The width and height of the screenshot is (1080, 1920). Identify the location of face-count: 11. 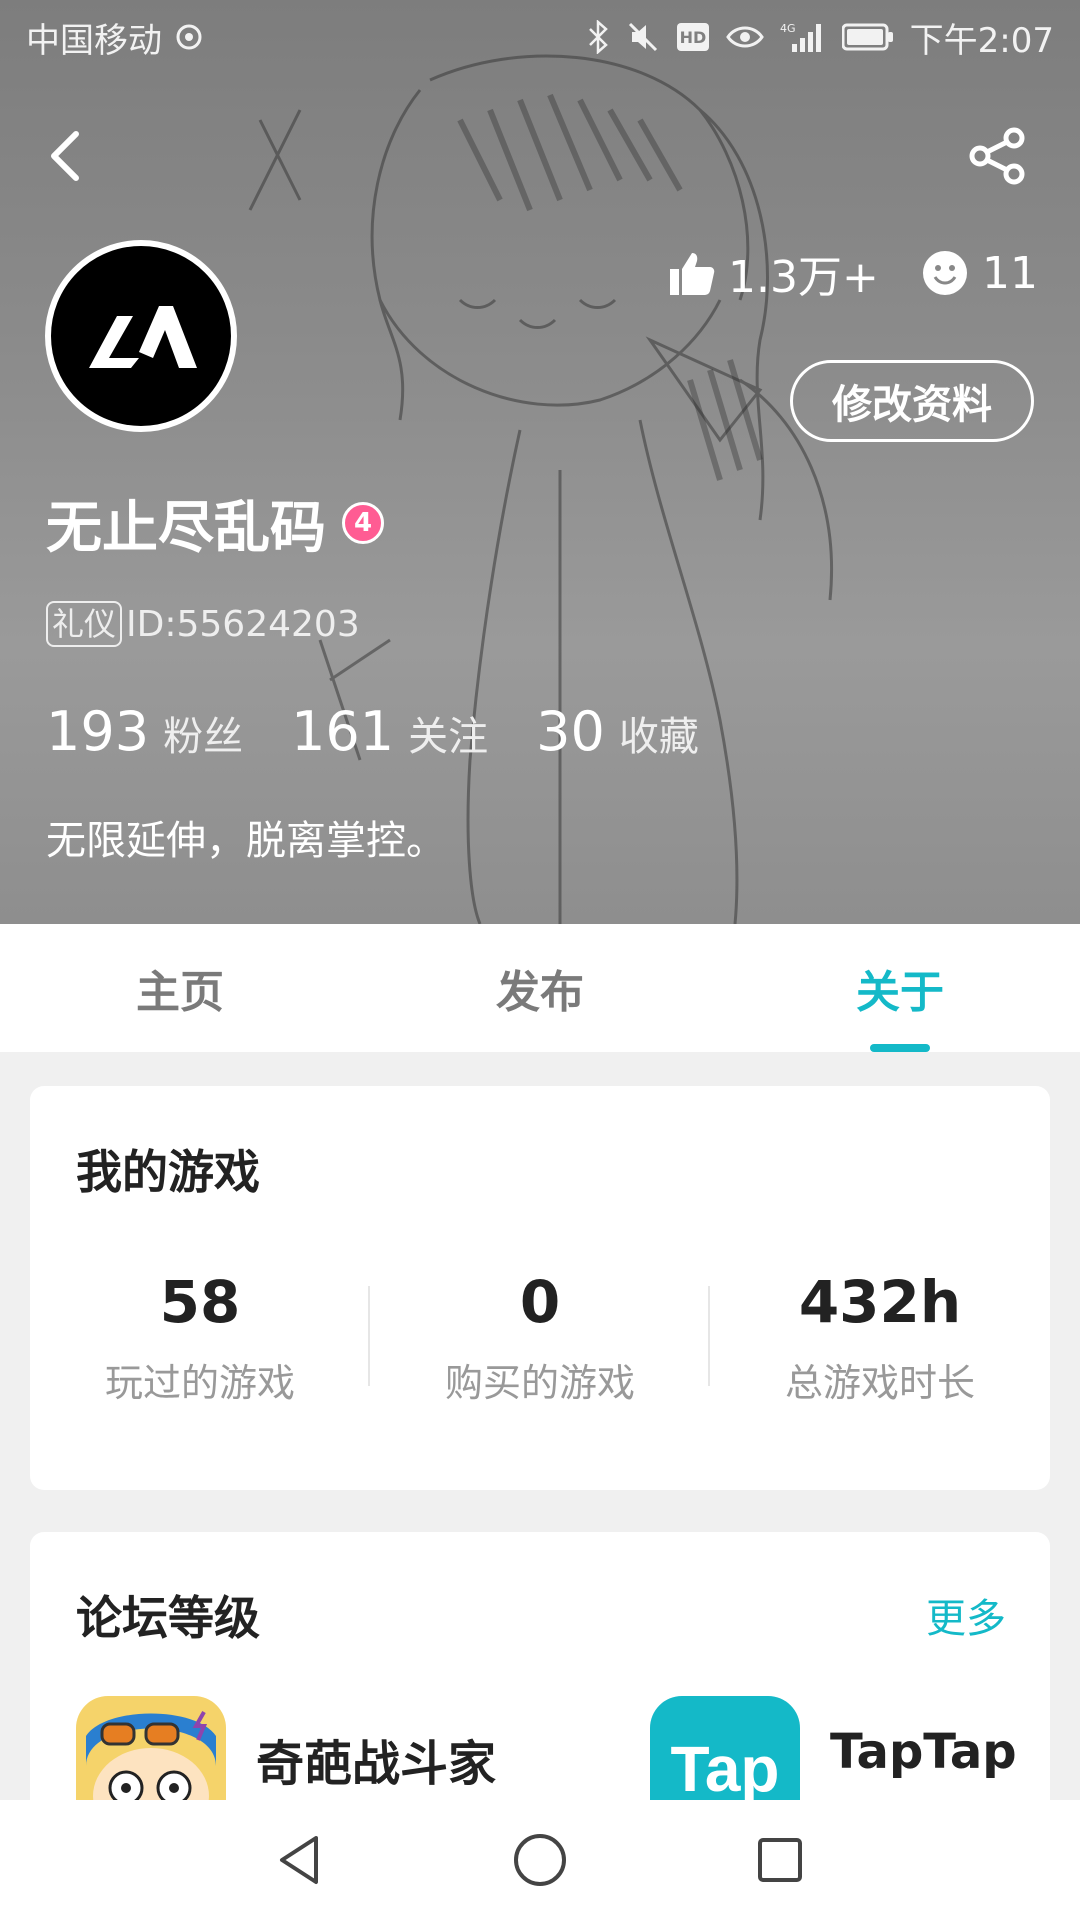
(1010, 273).